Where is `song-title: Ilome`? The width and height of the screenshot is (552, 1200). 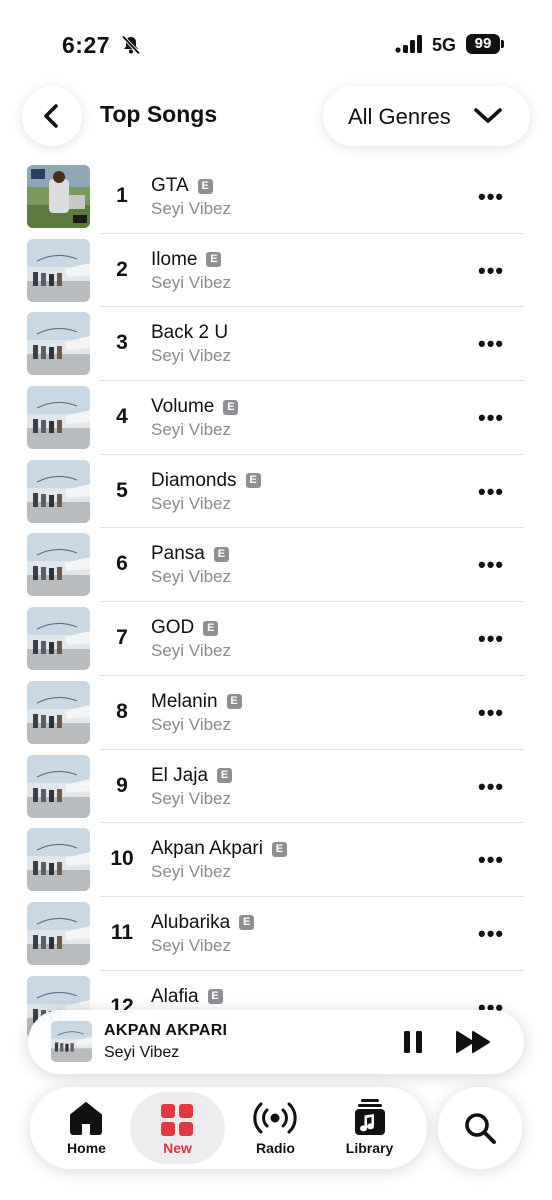
song-title: Ilome is located at coordinates (174, 259).